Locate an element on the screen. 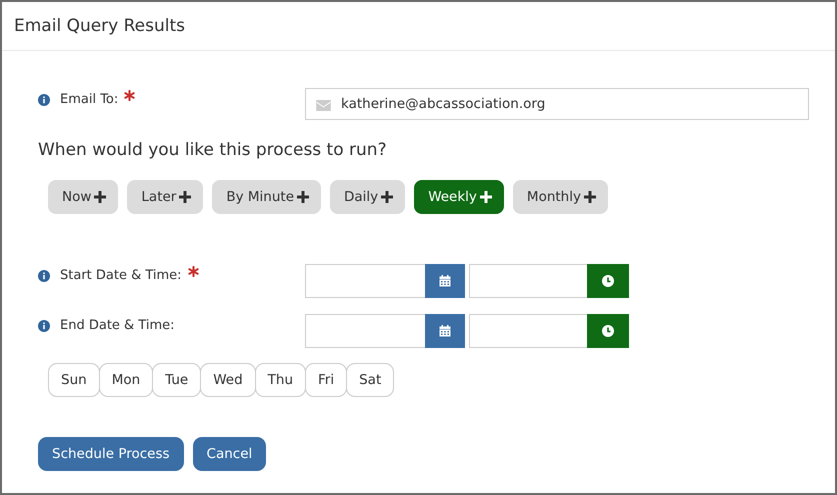 The height and width of the screenshot is (495, 837). field-label: End Date & Time: is located at coordinates (117, 325).